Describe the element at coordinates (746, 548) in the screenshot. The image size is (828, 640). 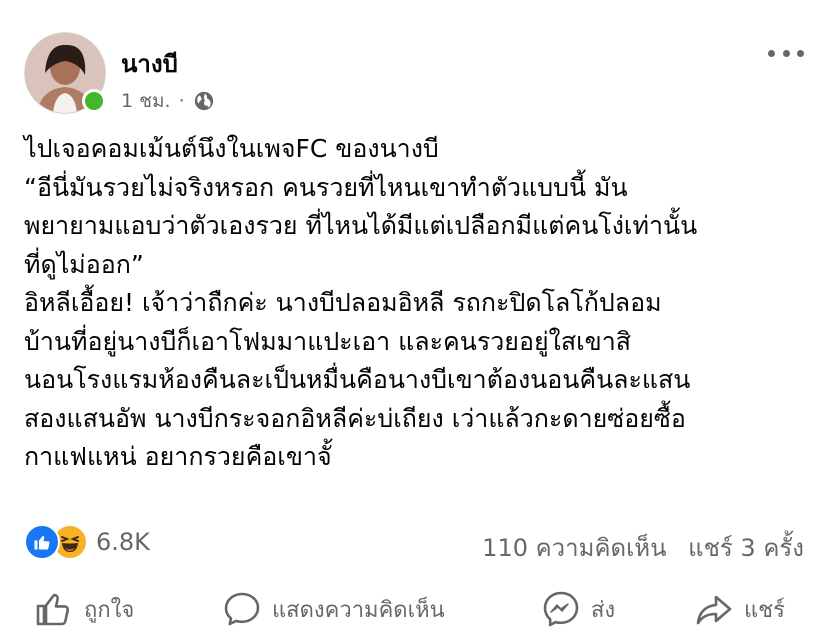
I see `share-count: แชร์ 3 ครั้ง` at that location.